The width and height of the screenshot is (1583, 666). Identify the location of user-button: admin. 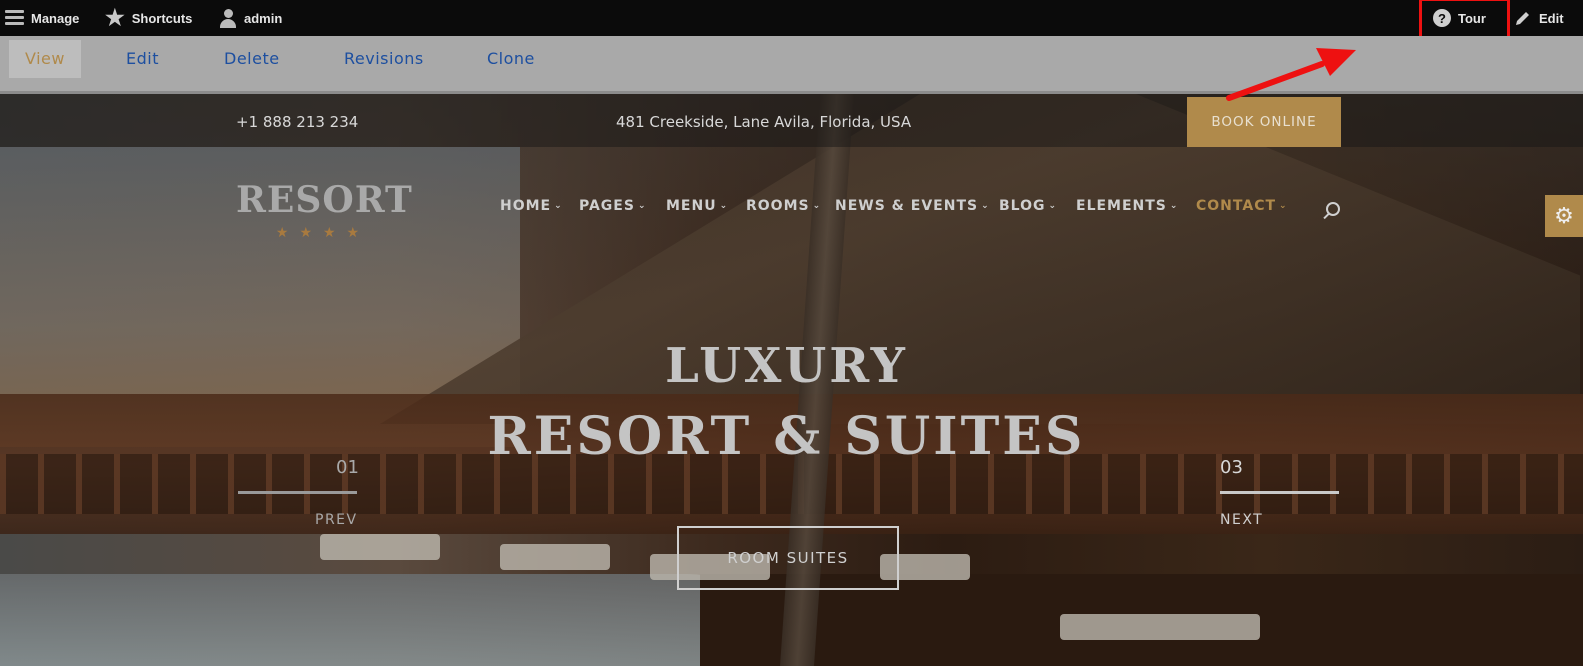
(250, 18).